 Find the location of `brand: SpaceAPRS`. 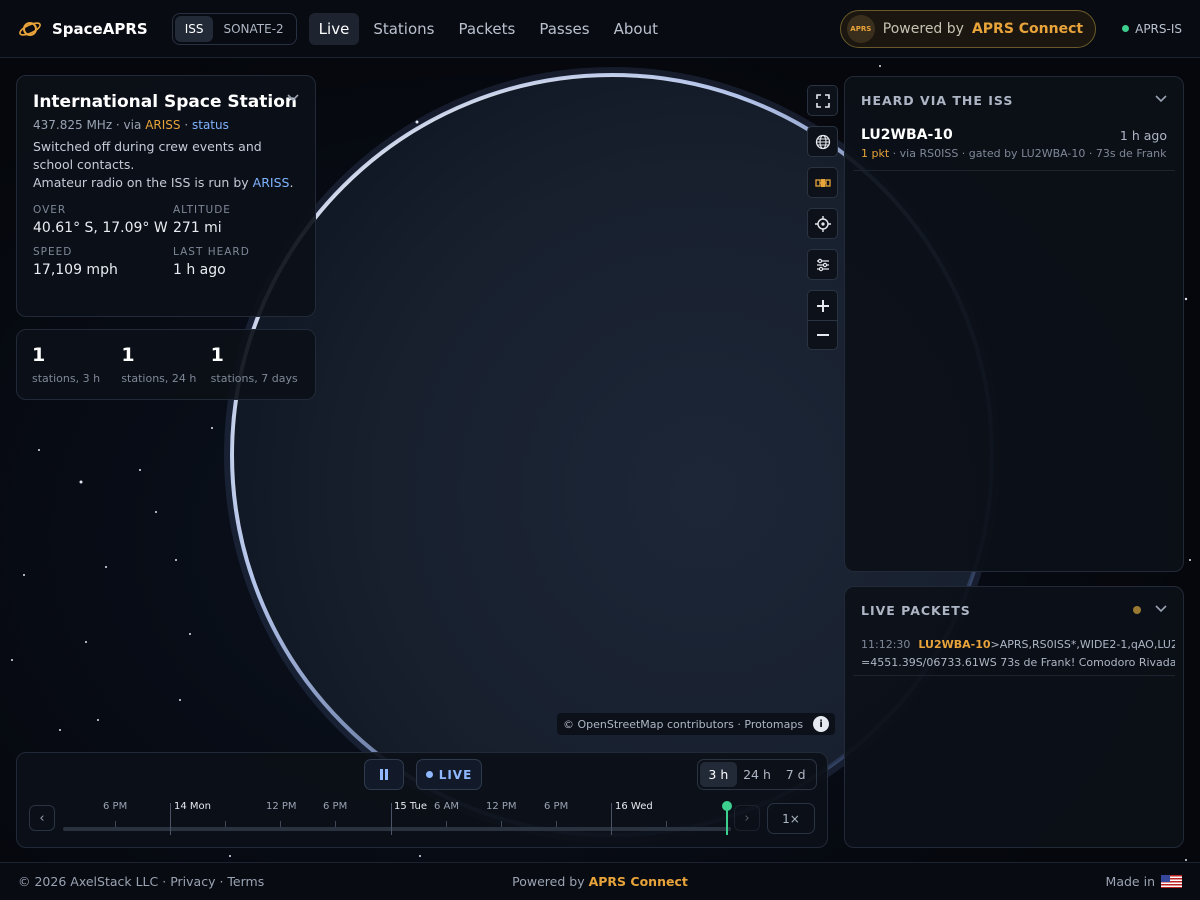

brand: SpaceAPRS is located at coordinates (83, 29).